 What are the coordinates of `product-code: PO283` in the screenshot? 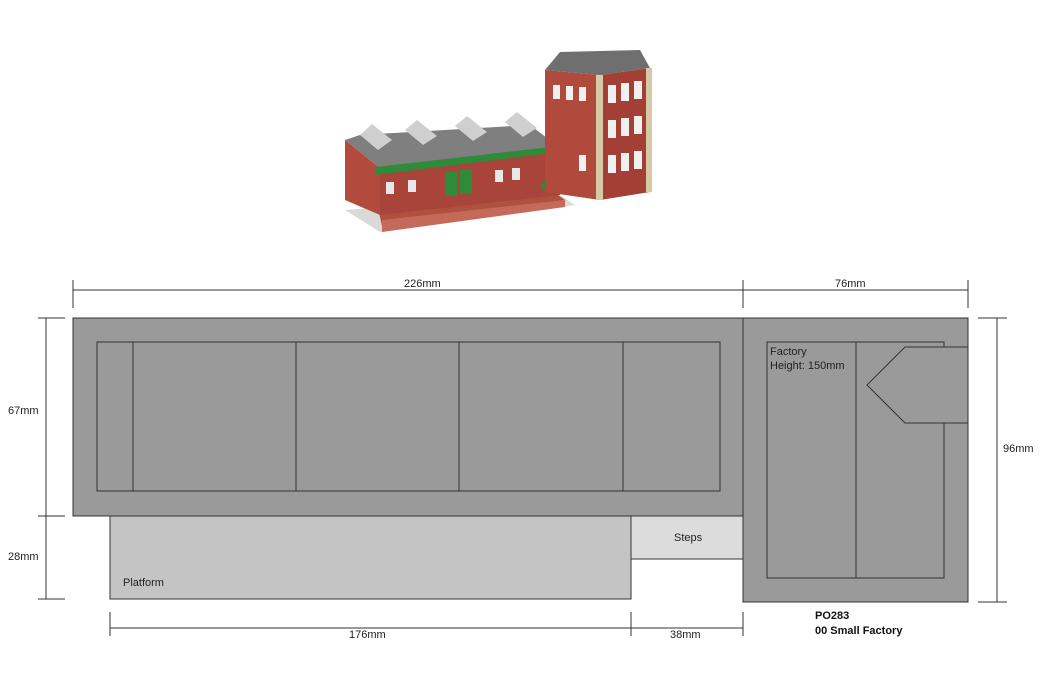 It's located at (832, 616).